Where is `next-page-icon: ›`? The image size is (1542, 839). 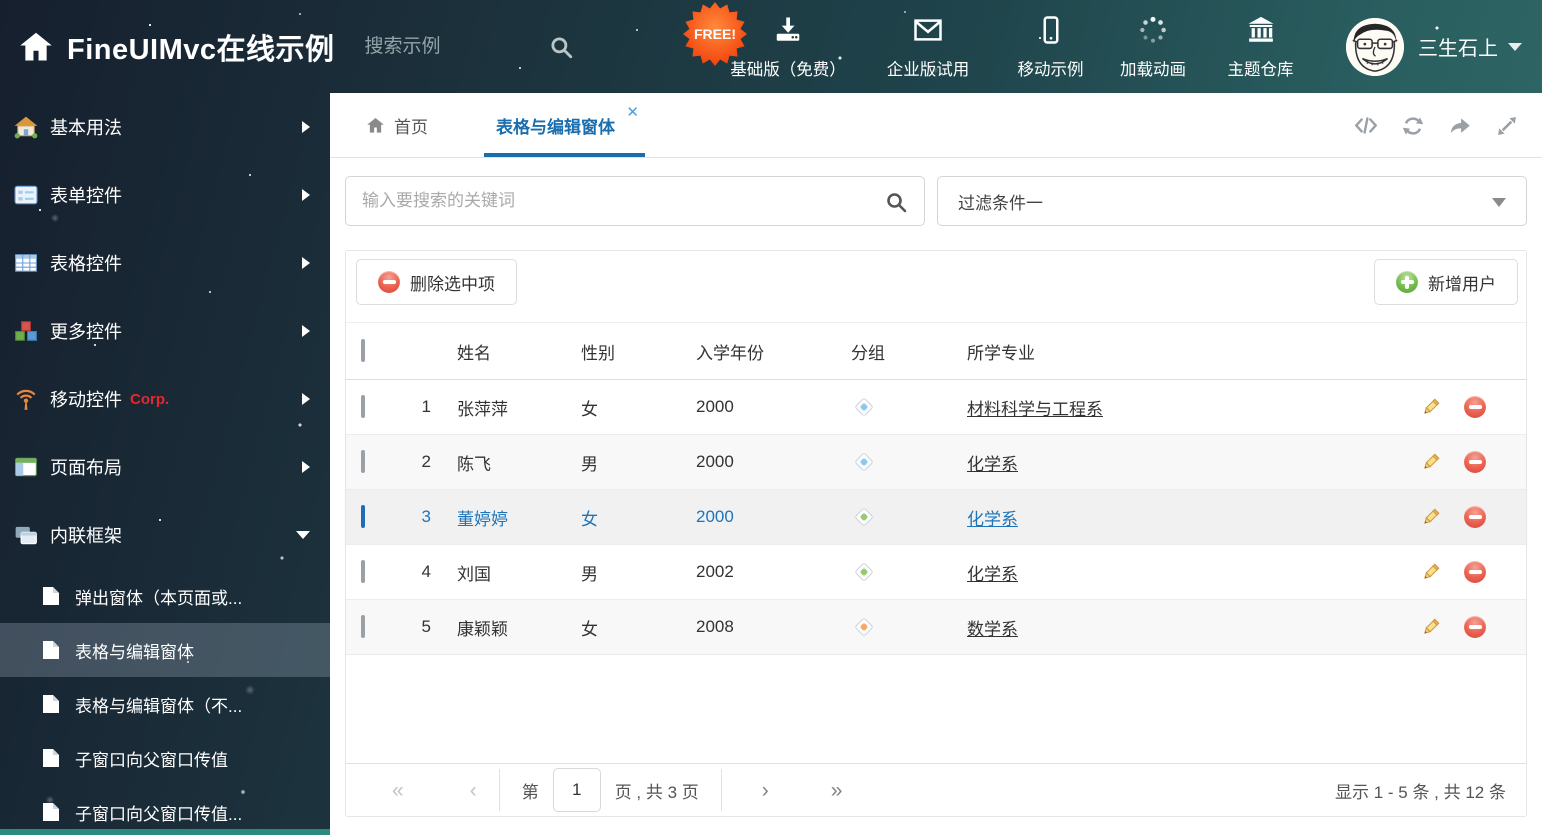 next-page-icon: › is located at coordinates (765, 790).